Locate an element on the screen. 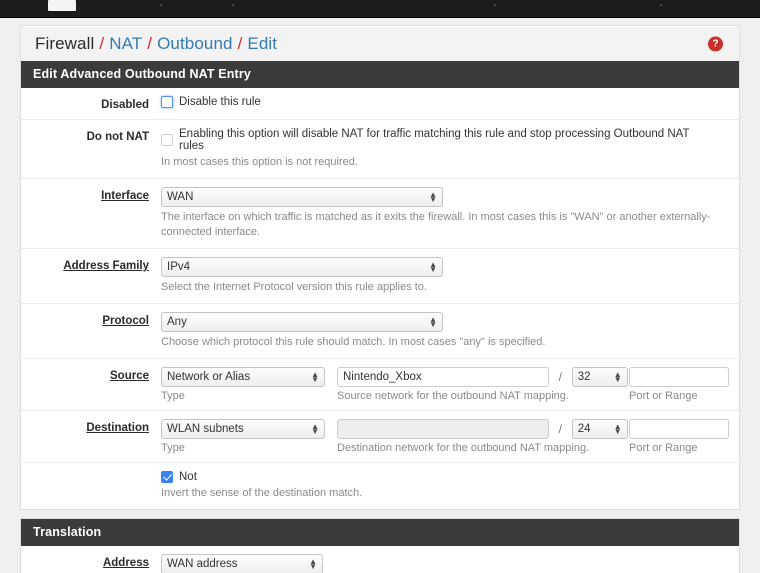  panel-title-translation: Translation is located at coordinates (380, 532).